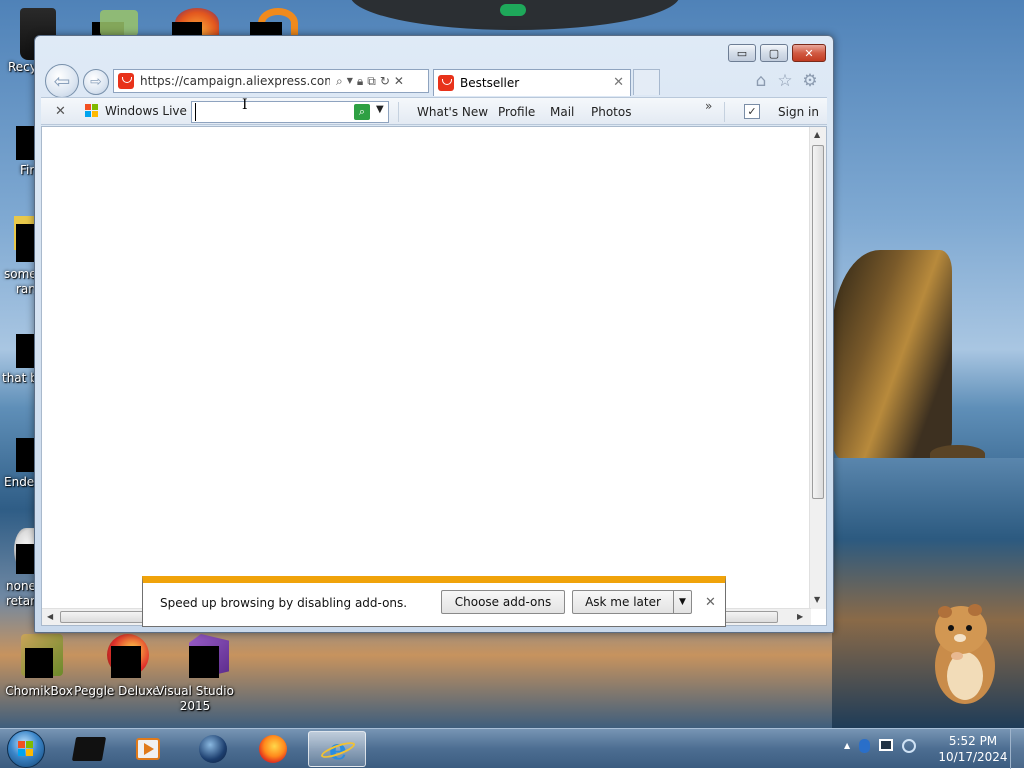  Describe the element at coordinates (886, 745) in the screenshot. I see `network-icon` at that location.